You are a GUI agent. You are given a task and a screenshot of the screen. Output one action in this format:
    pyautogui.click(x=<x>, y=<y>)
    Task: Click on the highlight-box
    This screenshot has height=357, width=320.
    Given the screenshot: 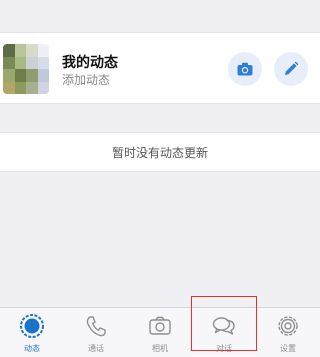 What is the action you would take?
    pyautogui.click(x=224, y=323)
    